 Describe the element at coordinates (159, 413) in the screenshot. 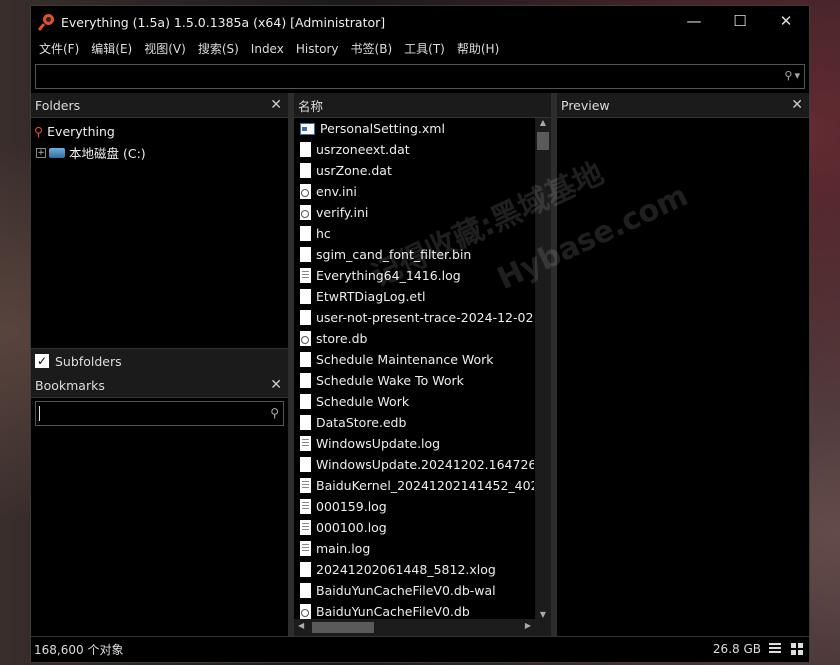

I see `bookmarks-search-input: ⚲` at that location.